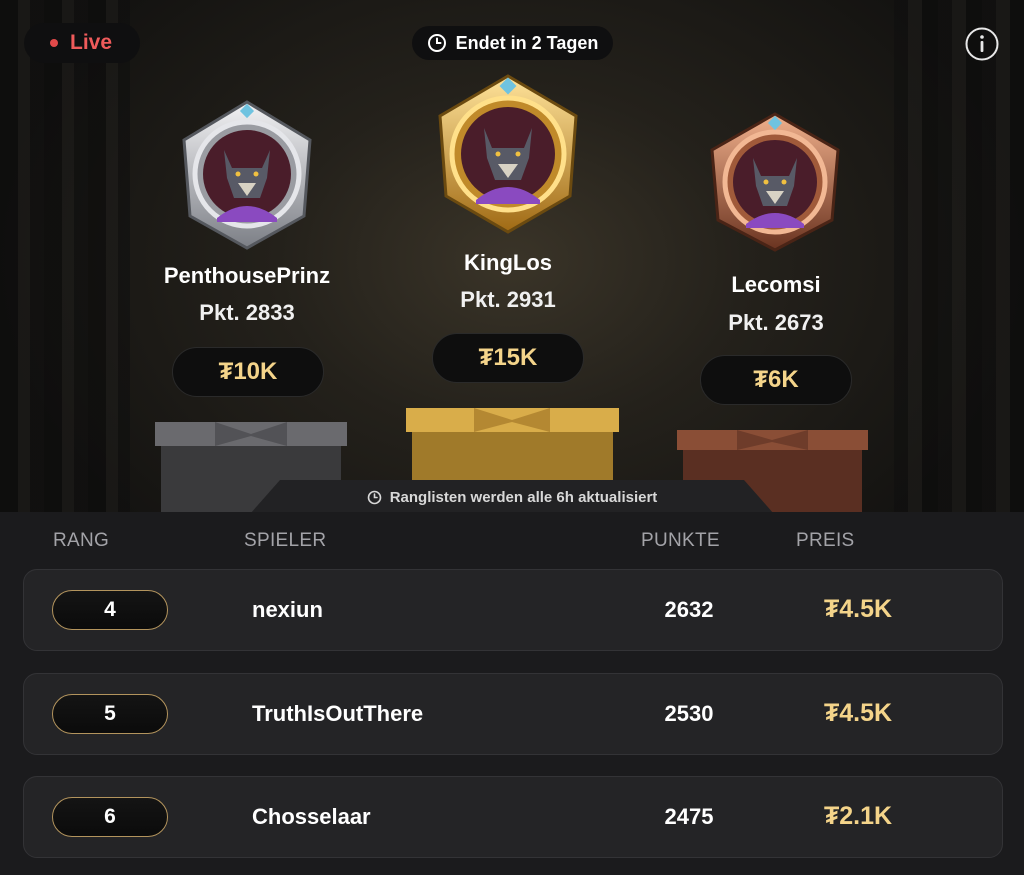 This screenshot has height=875, width=1024. I want to click on podium-player-name: KingLos, so click(508, 262).